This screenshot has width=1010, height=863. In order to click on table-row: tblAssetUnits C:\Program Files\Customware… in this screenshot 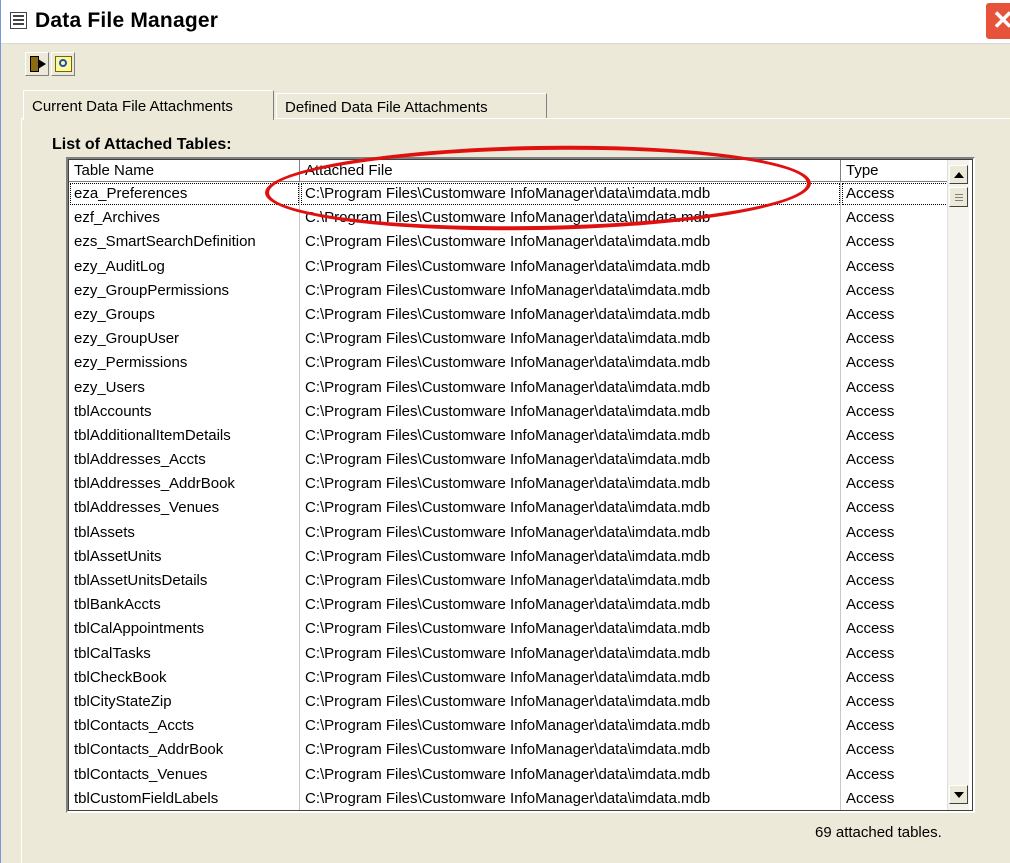, I will do `click(509, 556)`.